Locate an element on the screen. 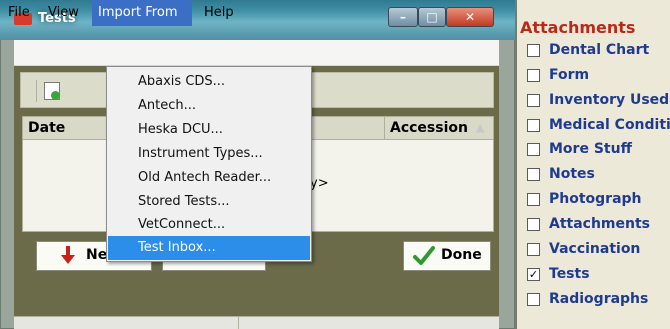 The width and height of the screenshot is (670, 329). attachment-label: Vaccination is located at coordinates (595, 249).